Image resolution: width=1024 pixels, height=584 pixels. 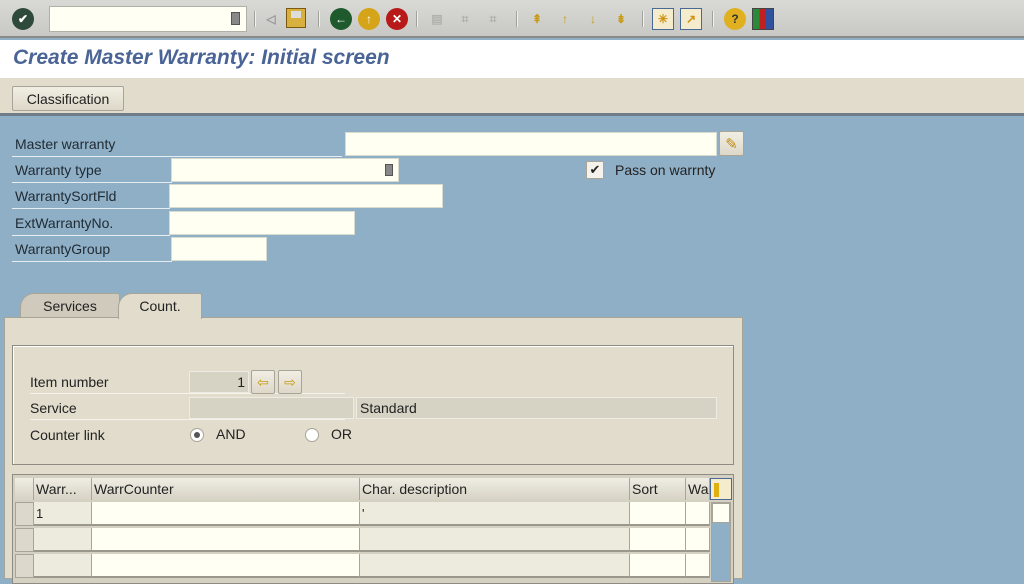 I want to click on pencil-icon: ✎, so click(x=731, y=144).